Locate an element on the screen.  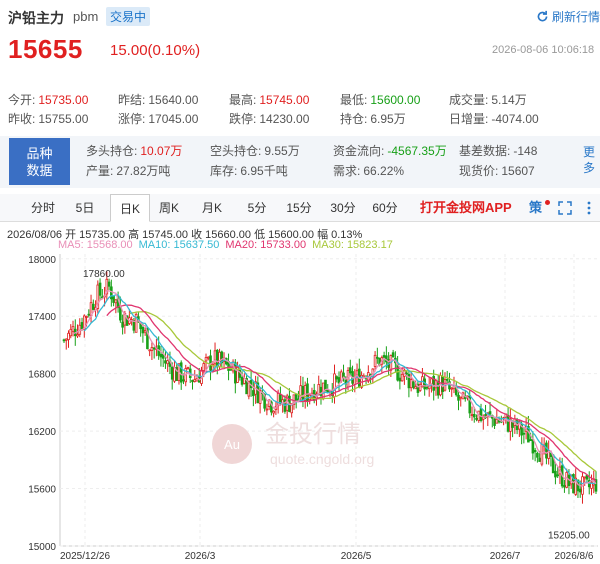
stat-8: 持仓: 6.95万 is located at coordinates (373, 118).